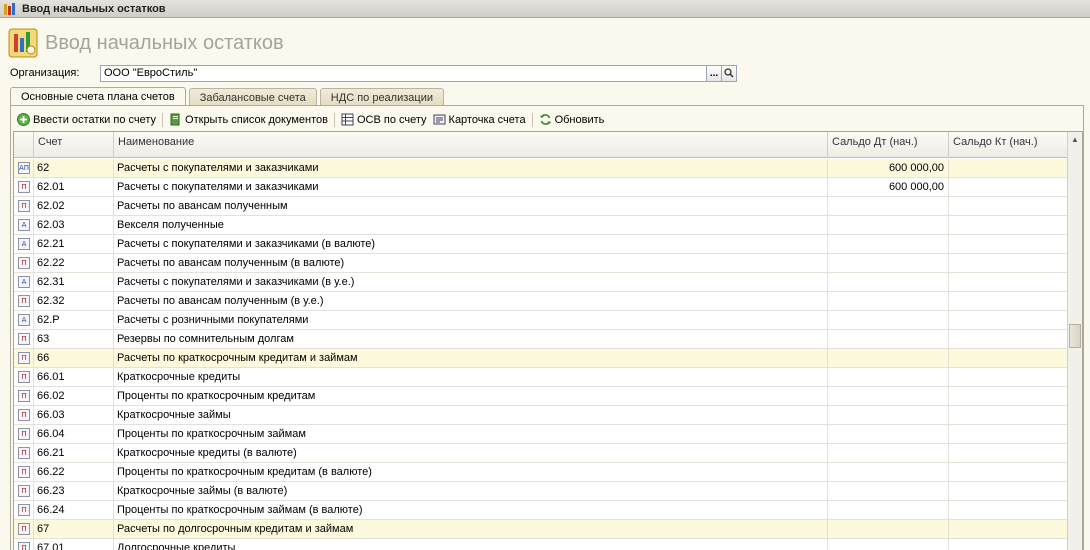 This screenshot has width=1090, height=550. What do you see at coordinates (384, 120) in the screenshot?
I see `osv-button: ОСВ по счету` at bounding box center [384, 120].